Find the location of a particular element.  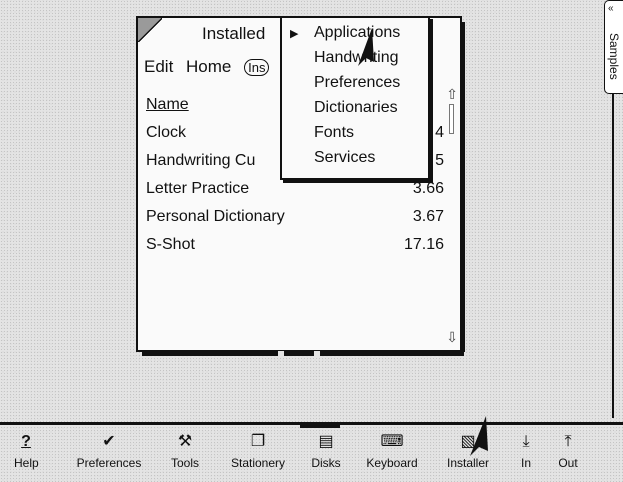

selected-triangle-icon: ▶ is located at coordinates (294, 34).